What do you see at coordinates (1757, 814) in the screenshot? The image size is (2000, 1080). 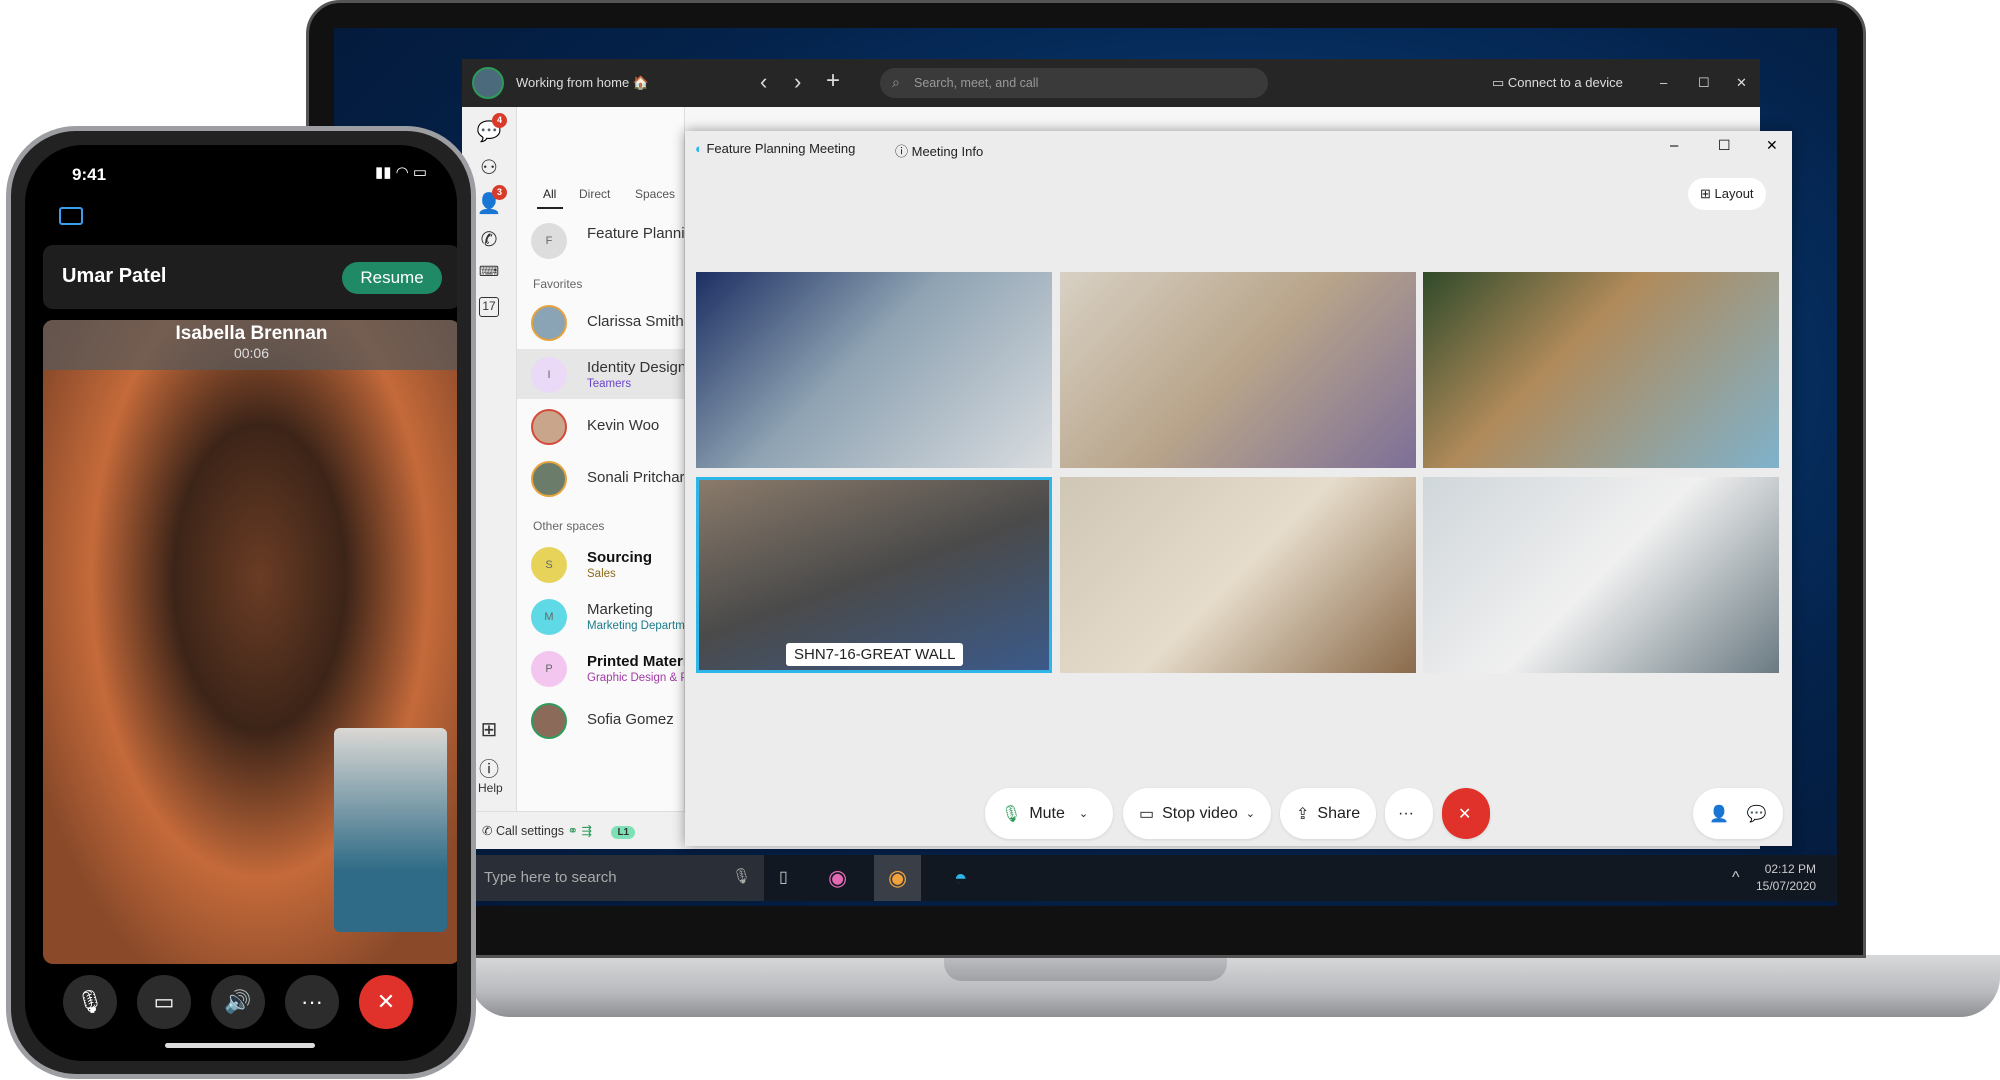 I see `chat-icon: 💬` at bounding box center [1757, 814].